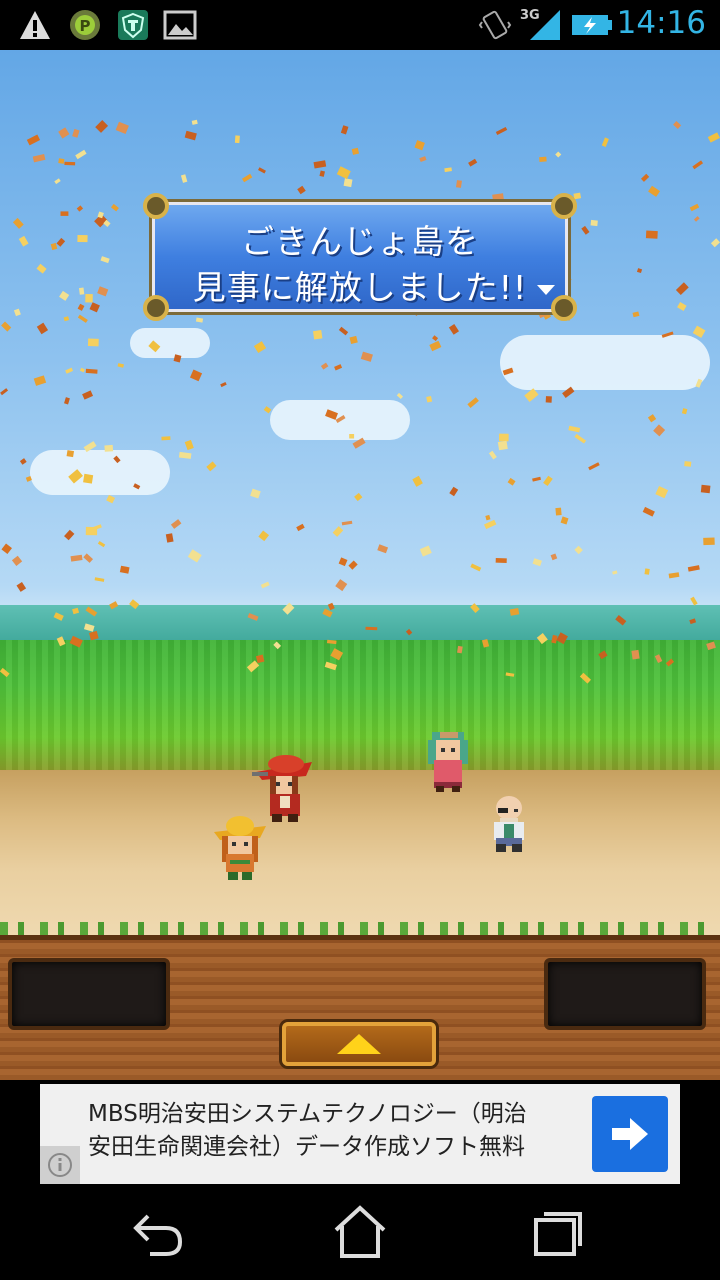 This screenshot has height=1280, width=720. I want to click on ad-text: MBS明治安田システムテクノロジー（明治 安田生命関連会社）データ作成ソフト無料, so click(348, 1131).